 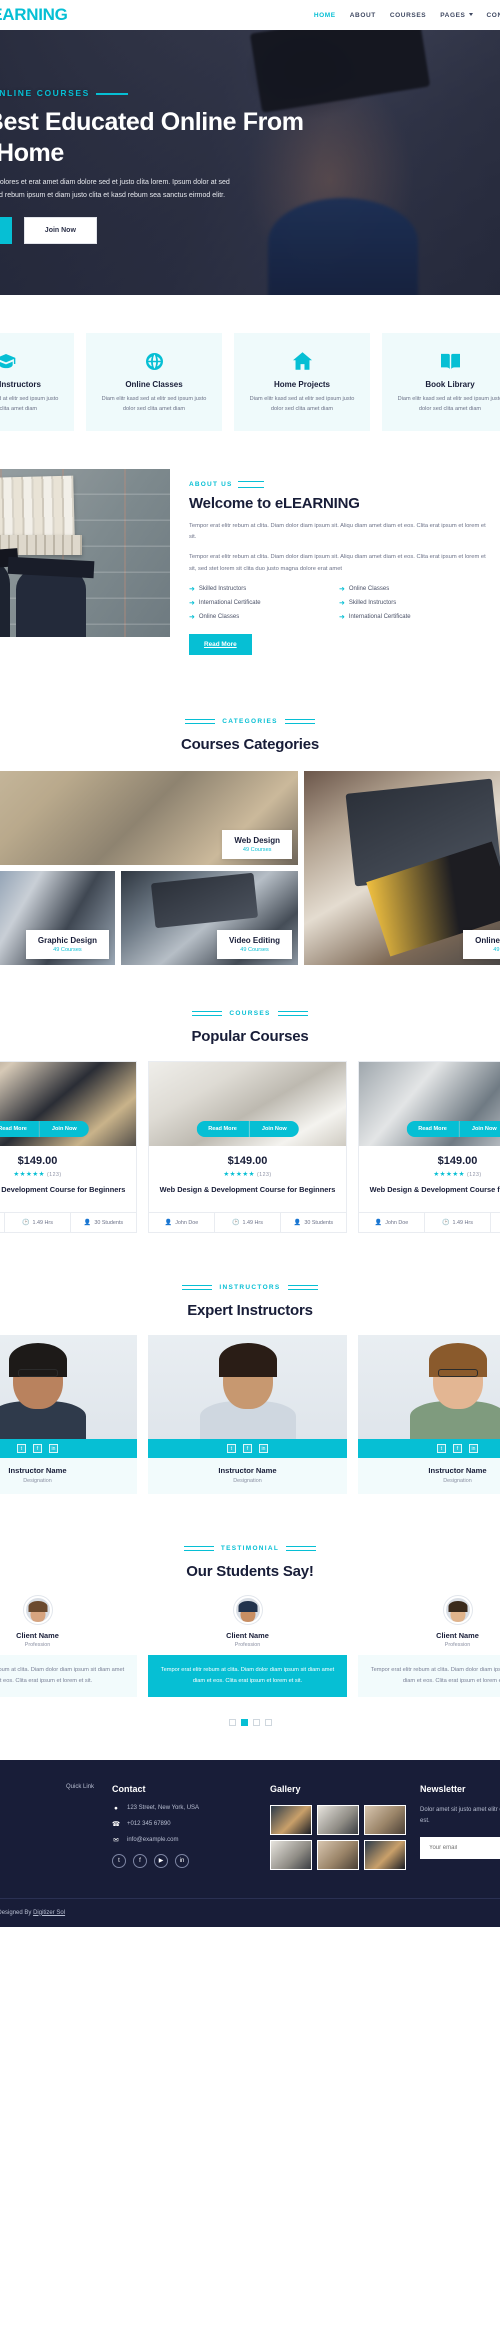 What do you see at coordinates (402, 867) in the screenshot?
I see `category-card-online-marketing: Online Marketing 49 Courses` at bounding box center [402, 867].